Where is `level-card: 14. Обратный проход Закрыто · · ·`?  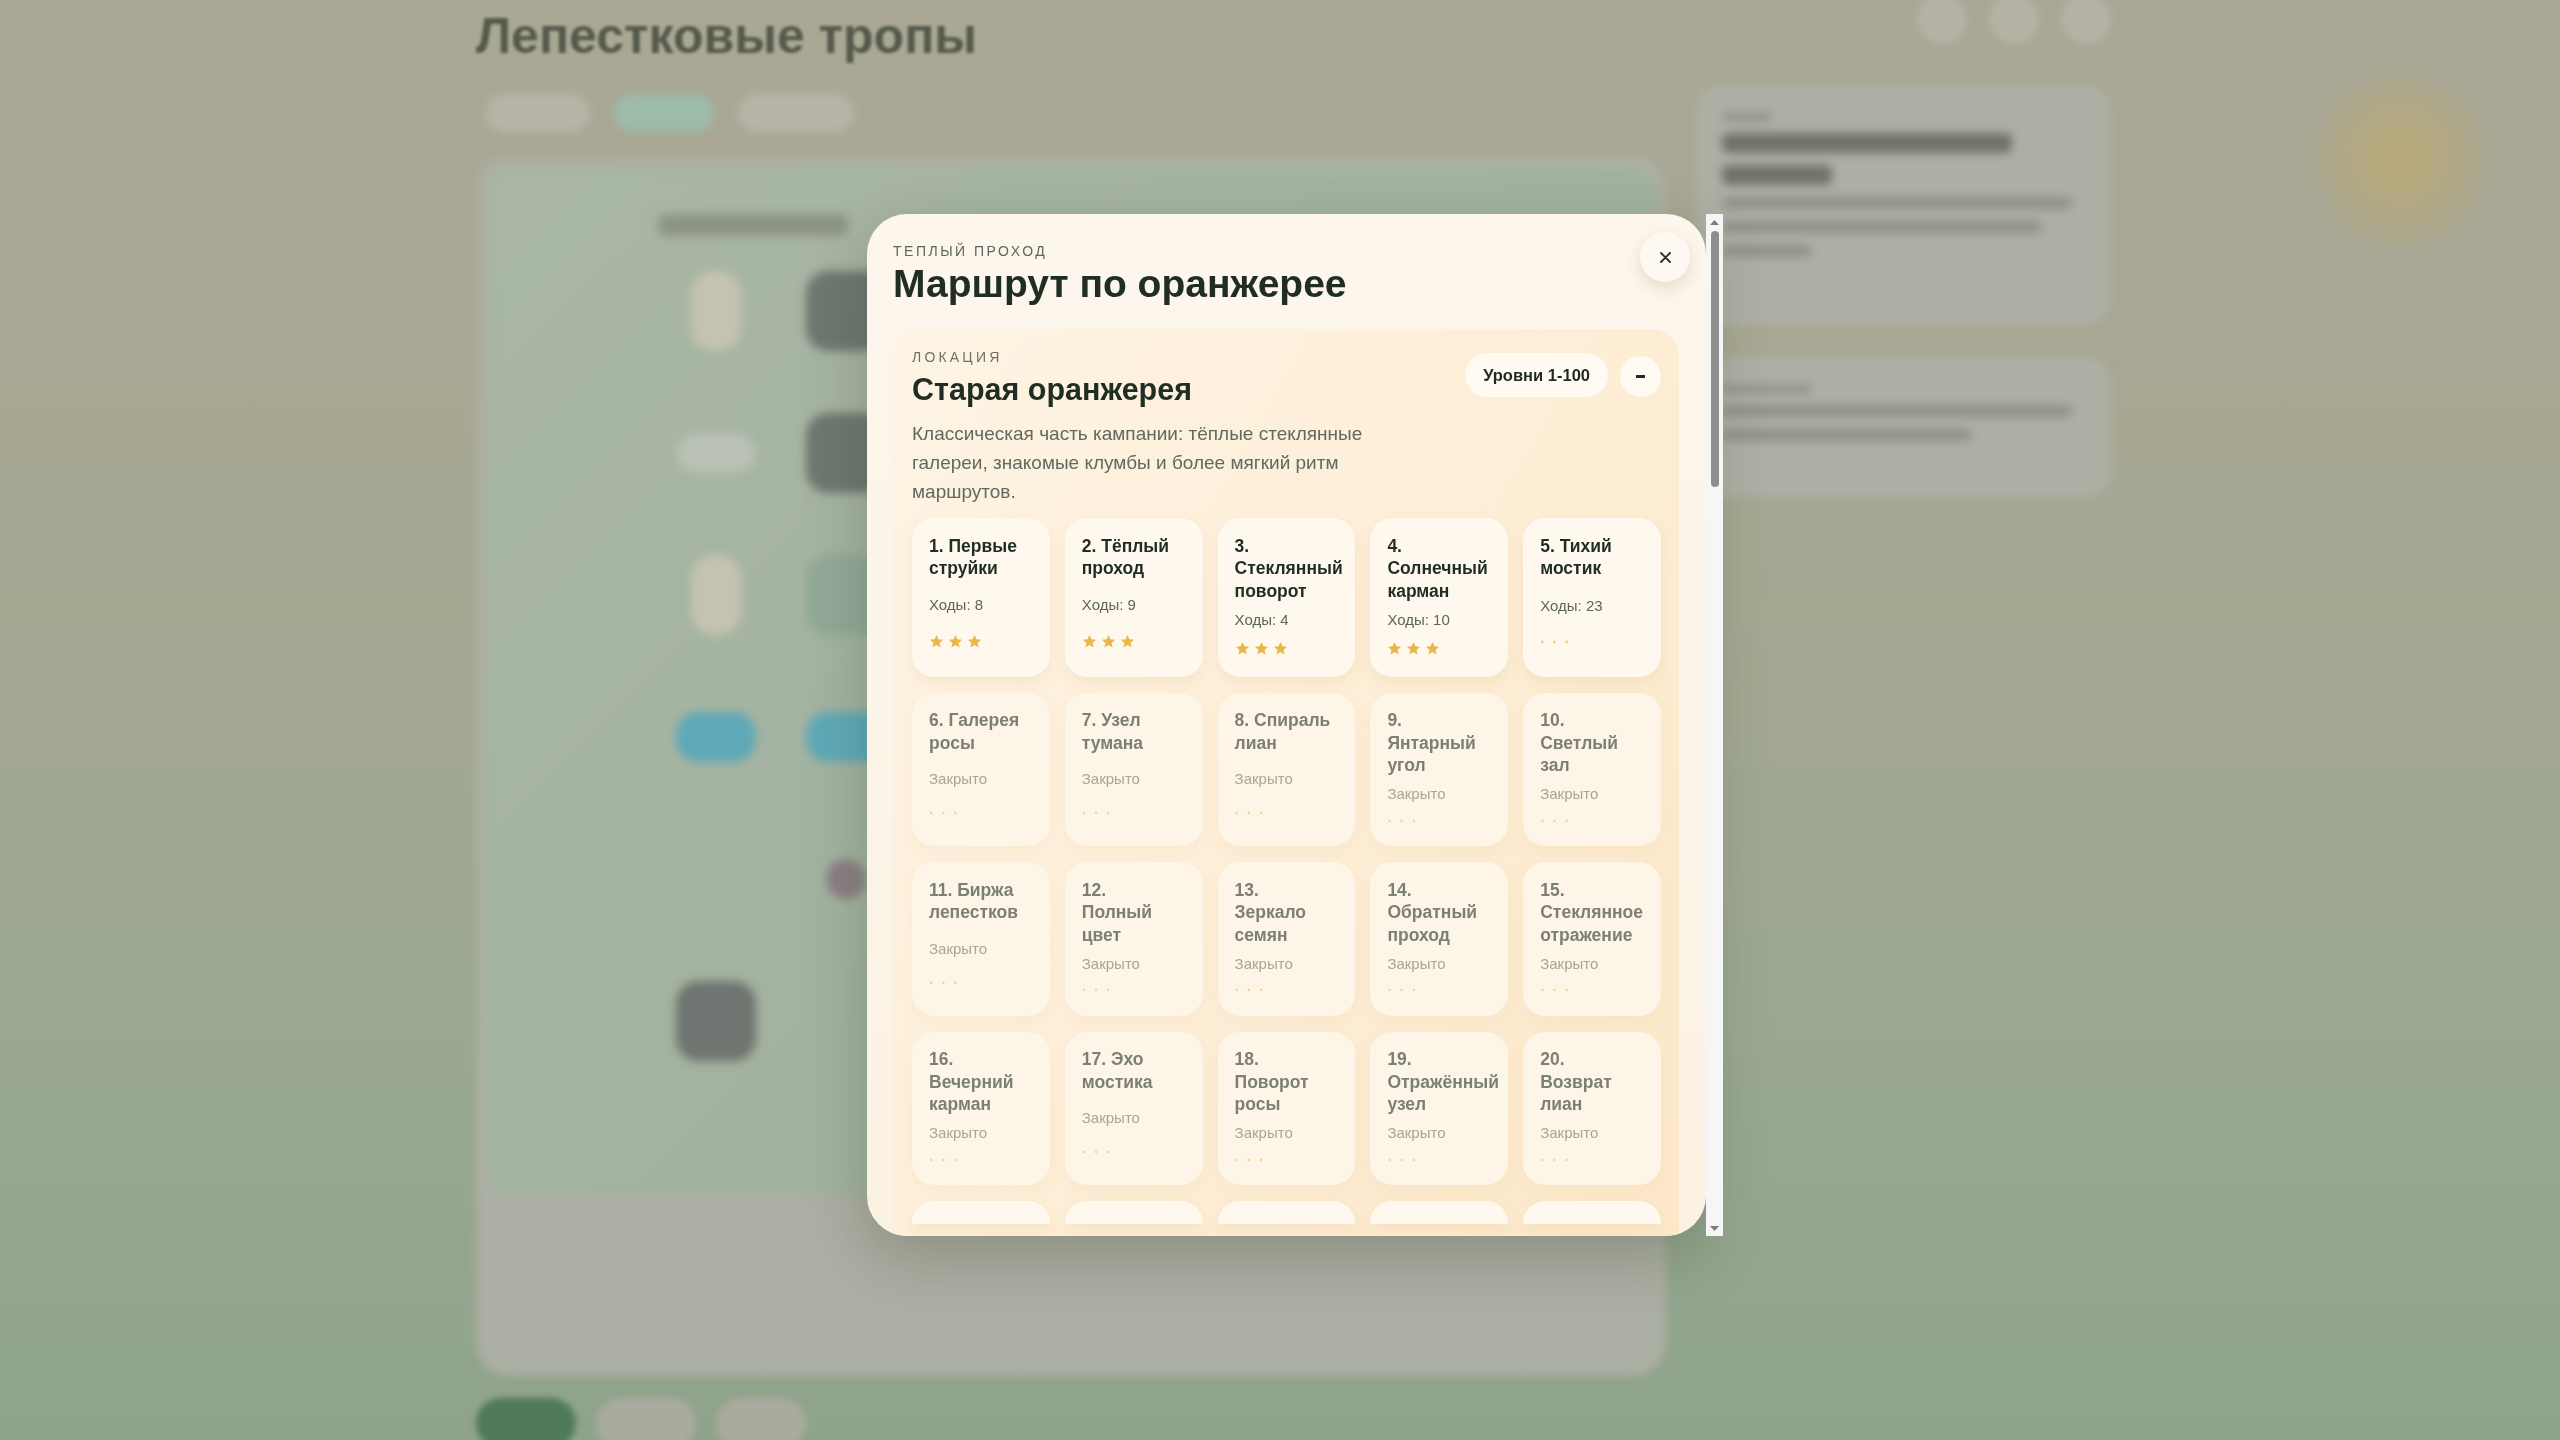 level-card: 14. Обратный проход Закрыто · · · is located at coordinates (1439, 939).